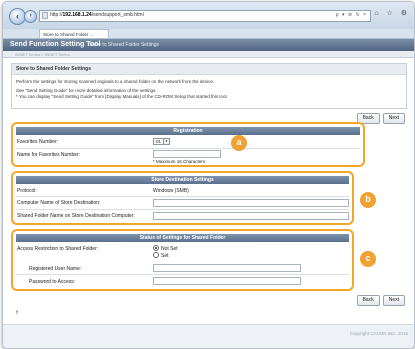 Image resolution: width=415 pixels, height=349 pixels. Describe the element at coordinates (227, 281) in the screenshot. I see `password-input` at that location.